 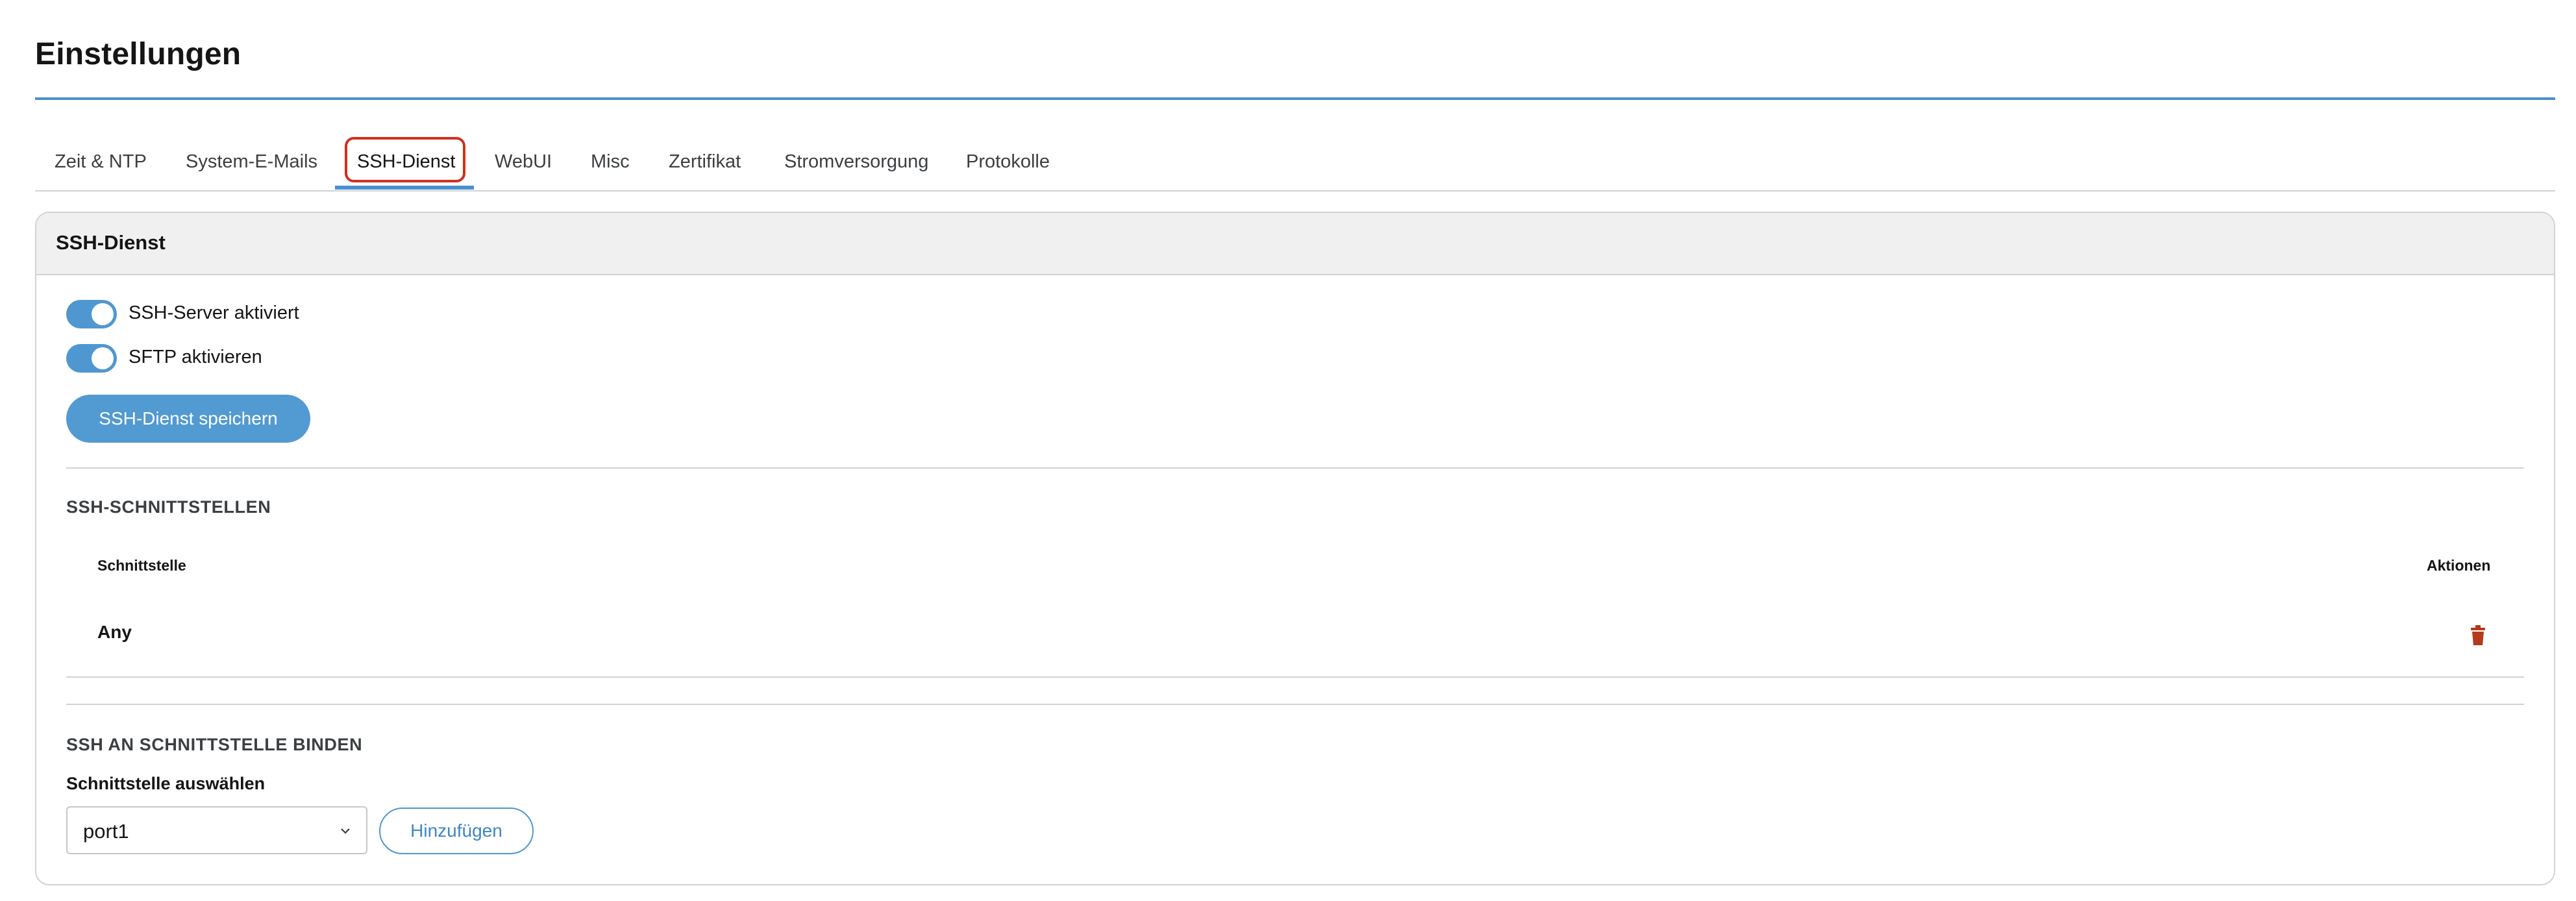 I want to click on column-header-interface: Schnittstelle, so click(x=141, y=565).